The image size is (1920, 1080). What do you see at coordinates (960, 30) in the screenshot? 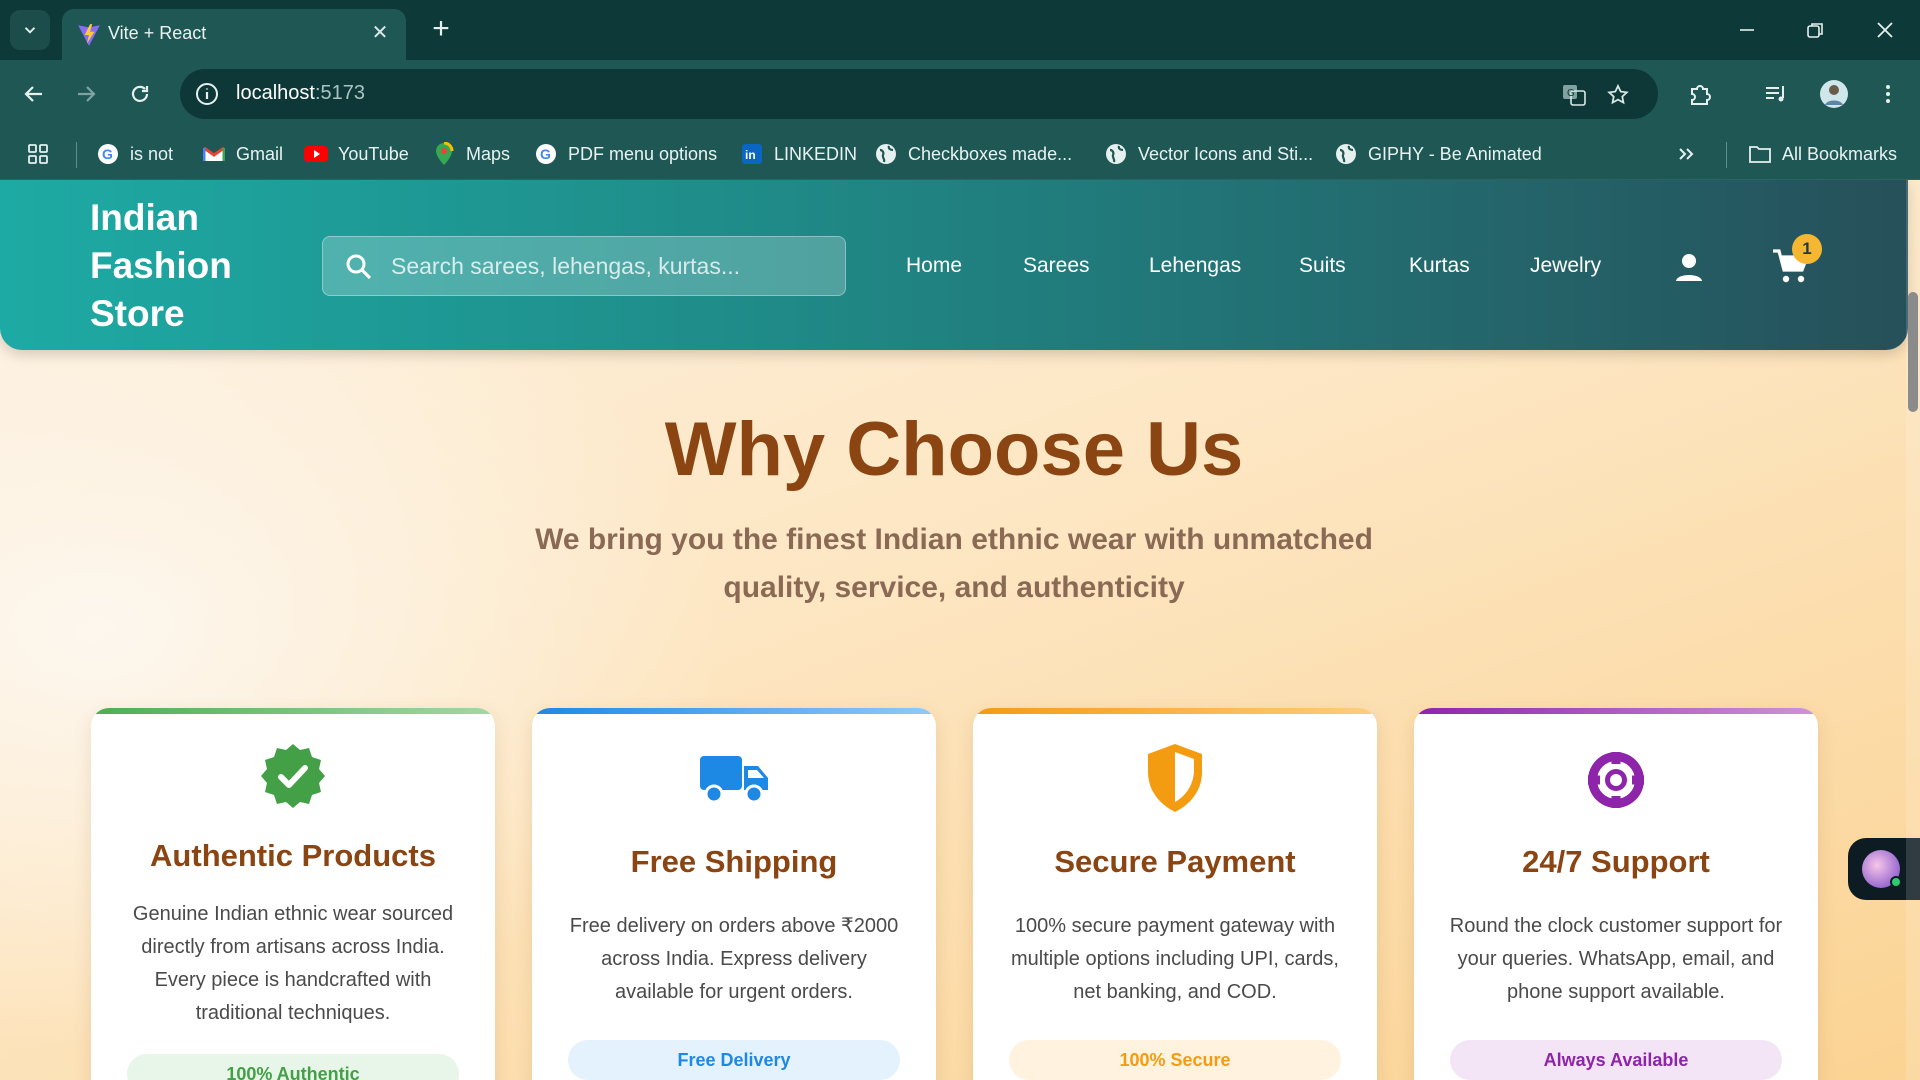
I see `tab-strip: Vite + React ✕ +` at bounding box center [960, 30].